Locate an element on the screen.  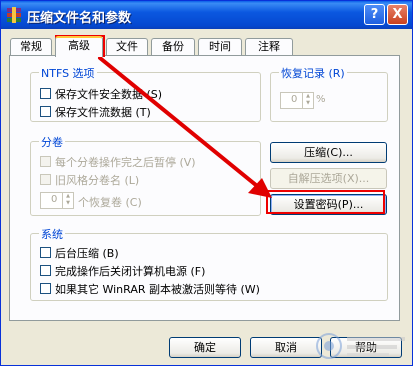
wait-other-row: 如果其它 WinRAR 副本被激活则等待 (W) is located at coordinates (150, 290).